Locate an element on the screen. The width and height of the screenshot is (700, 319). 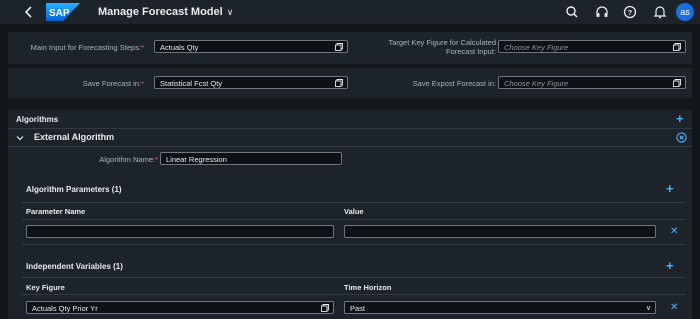
algorithm-name-label: Algorithm Name:* is located at coordinates (103, 159).